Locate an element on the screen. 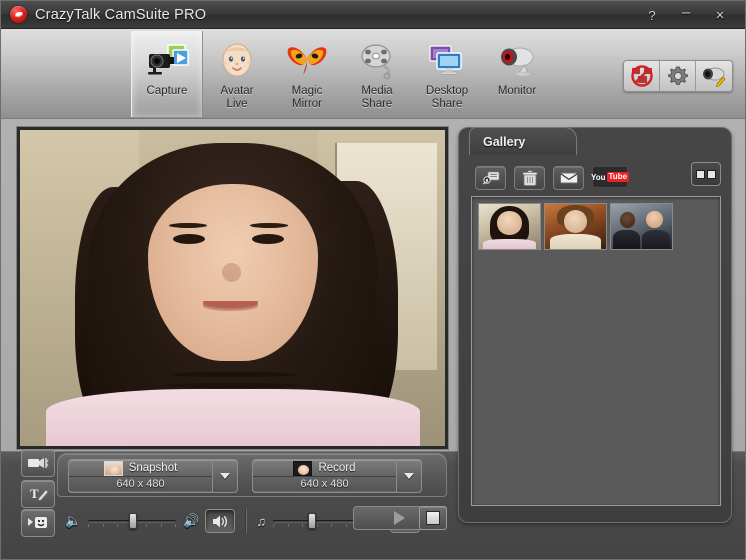 The image size is (746, 560). toolbar-item-avatar-live: Avatar Live is located at coordinates (237, 74).